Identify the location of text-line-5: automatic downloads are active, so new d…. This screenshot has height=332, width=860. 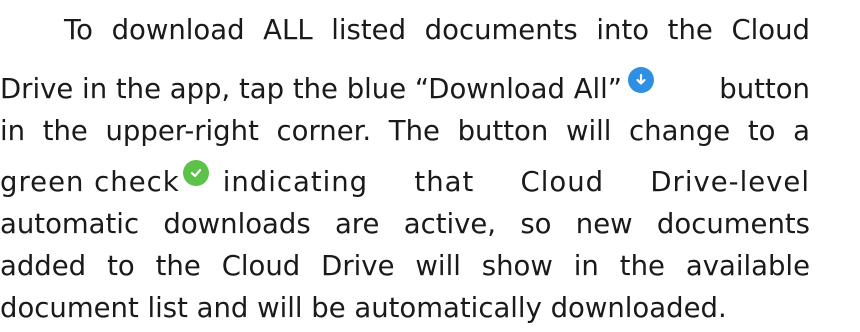
(405, 224).